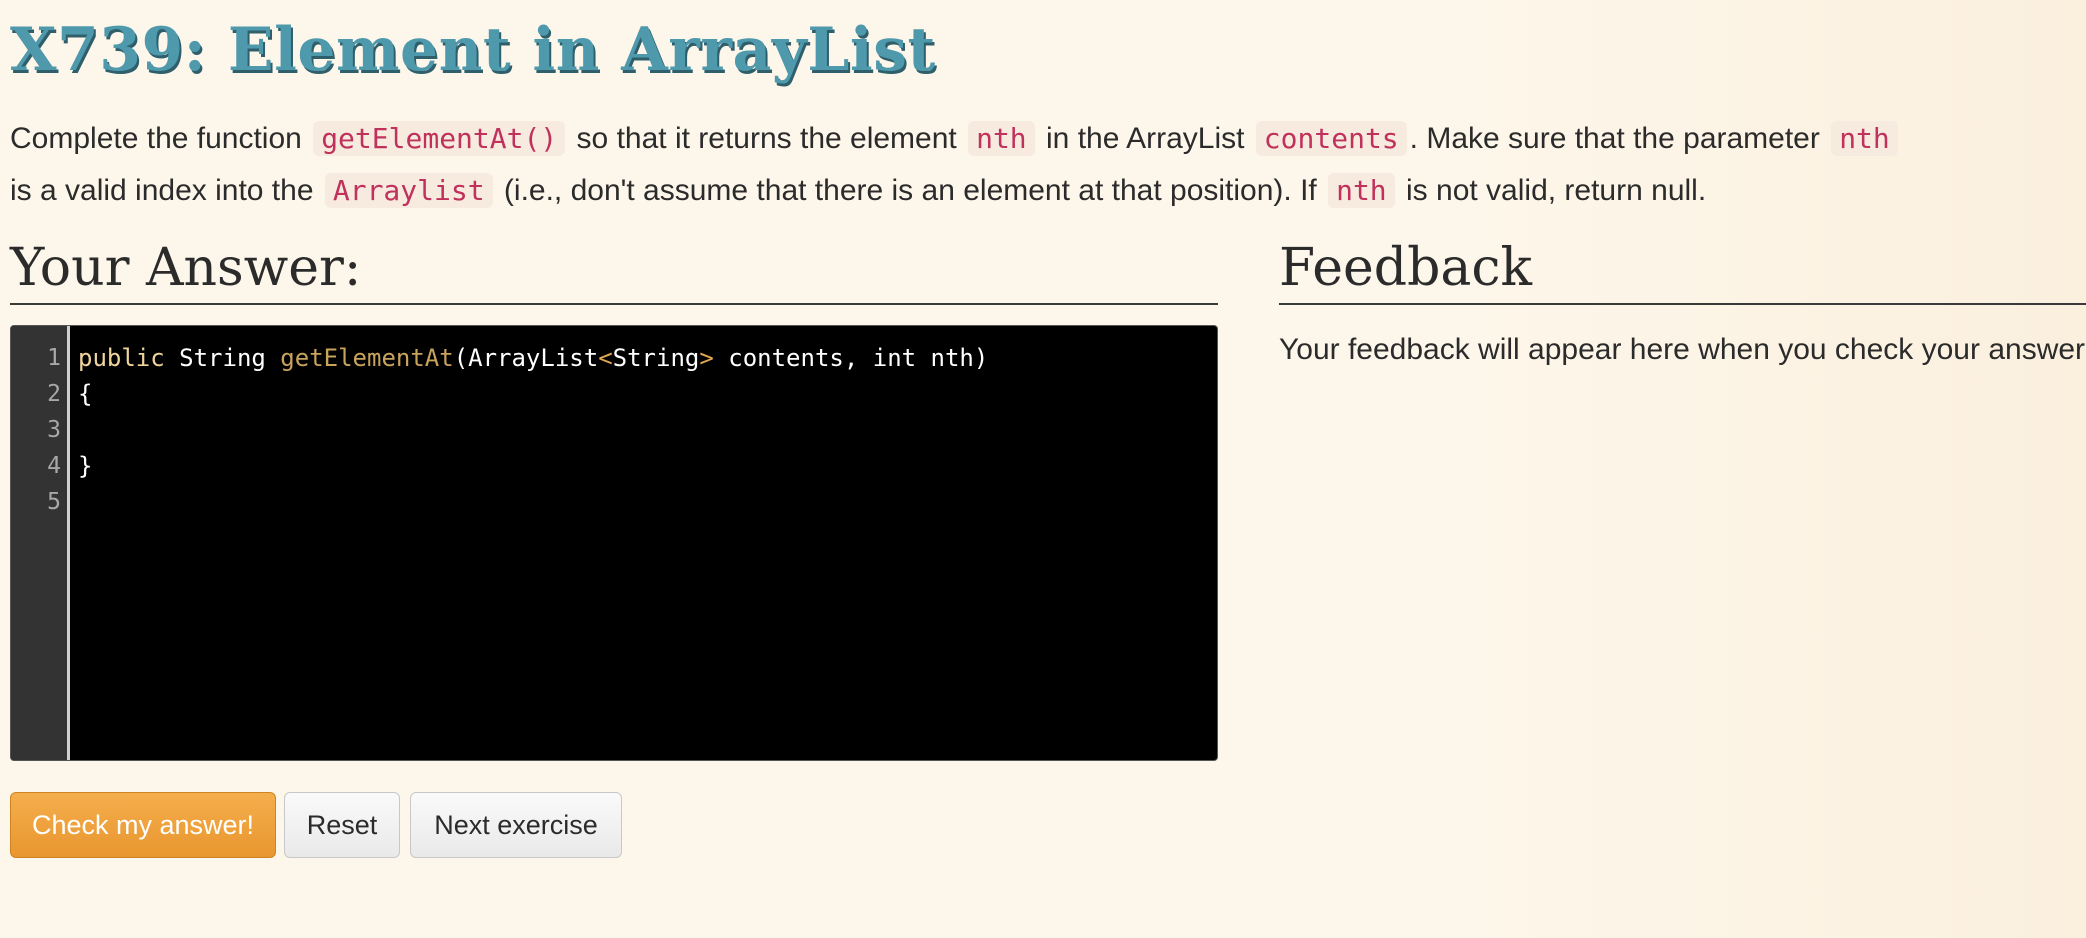 Image resolution: width=2086 pixels, height=938 pixels. What do you see at coordinates (186, 268) in the screenshot?
I see `your-answer-heading: Your Answer:` at bounding box center [186, 268].